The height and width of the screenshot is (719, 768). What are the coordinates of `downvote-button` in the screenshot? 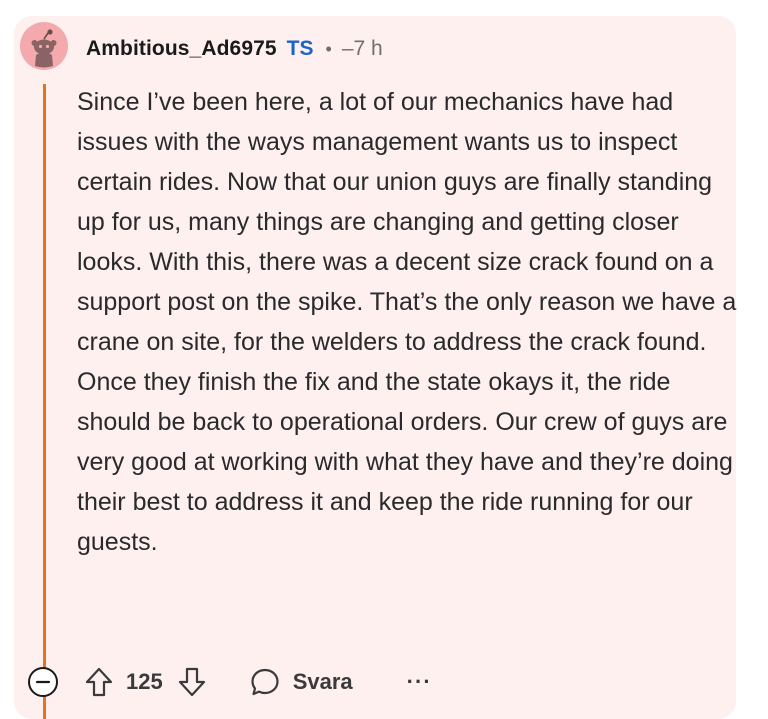 It's located at (192, 682).